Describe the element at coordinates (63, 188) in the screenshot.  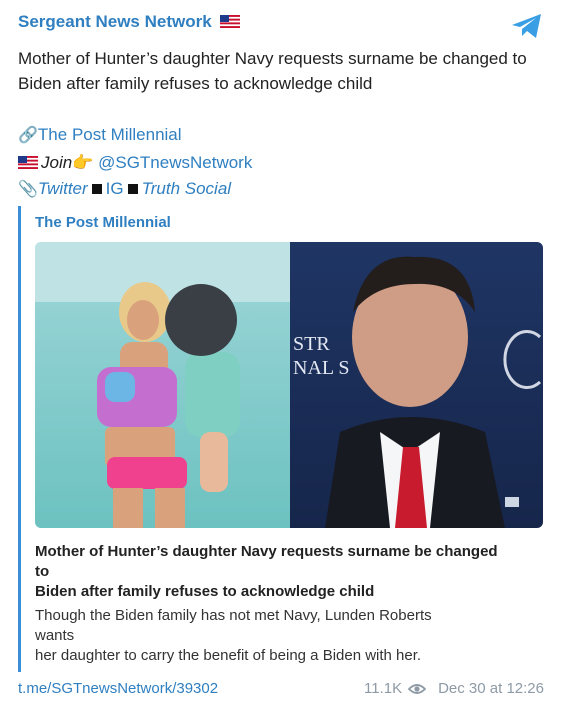
I see `twitter-link: Twitter` at that location.